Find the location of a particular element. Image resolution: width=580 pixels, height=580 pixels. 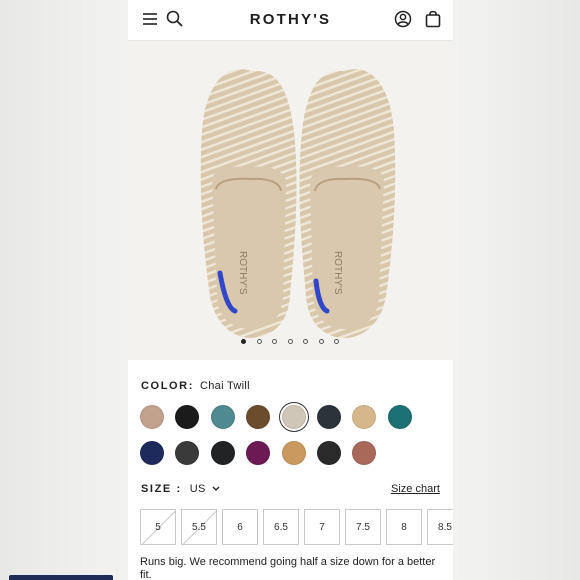

size-option: 5.5 is located at coordinates (199, 527).